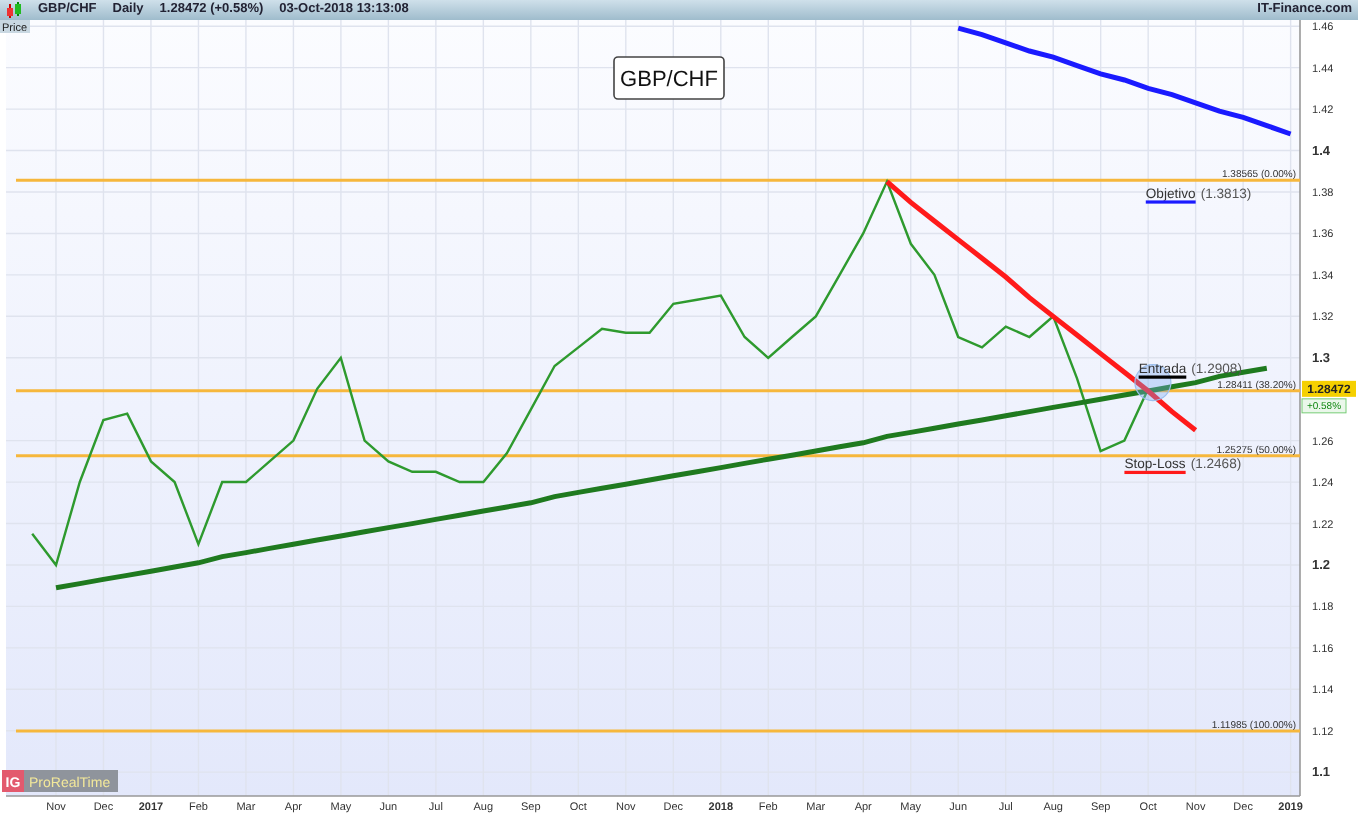 This screenshot has height=814, width=1358. What do you see at coordinates (669, 78) in the screenshot?
I see `chart-title: GBP/CHF` at bounding box center [669, 78].